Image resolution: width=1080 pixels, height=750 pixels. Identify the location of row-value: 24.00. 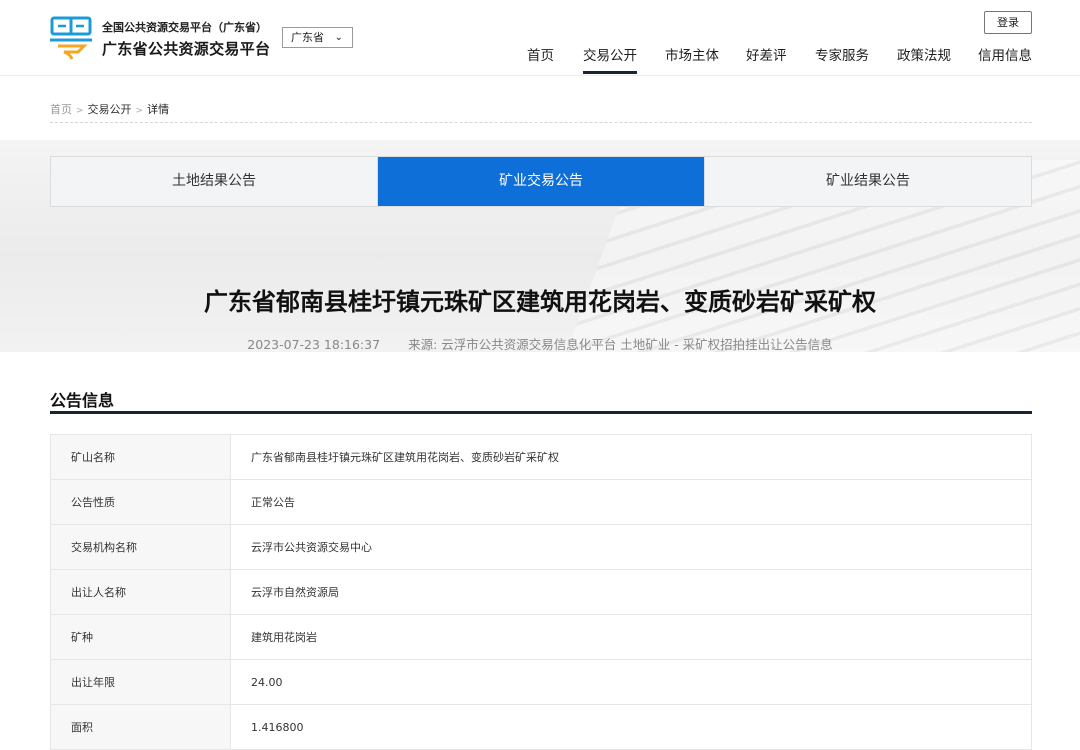
(631, 682).